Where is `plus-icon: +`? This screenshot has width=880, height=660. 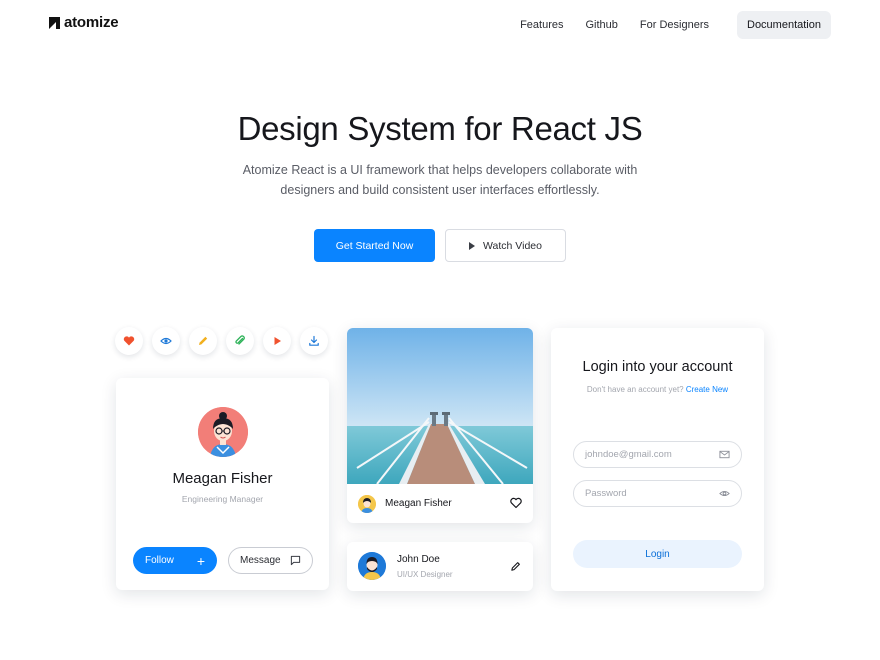
plus-icon: + is located at coordinates (200, 560).